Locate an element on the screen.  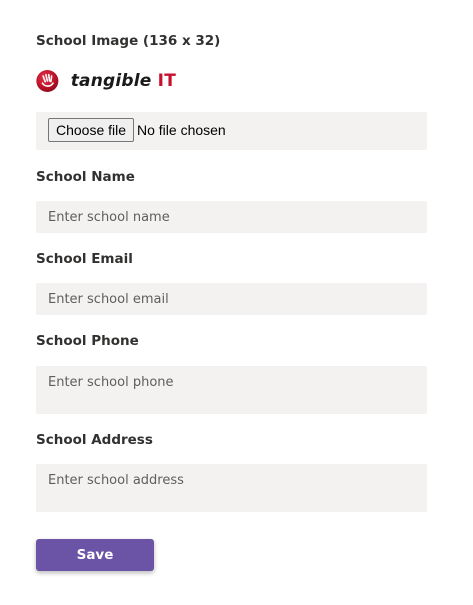
school-email-label: School Email is located at coordinates (84, 259).